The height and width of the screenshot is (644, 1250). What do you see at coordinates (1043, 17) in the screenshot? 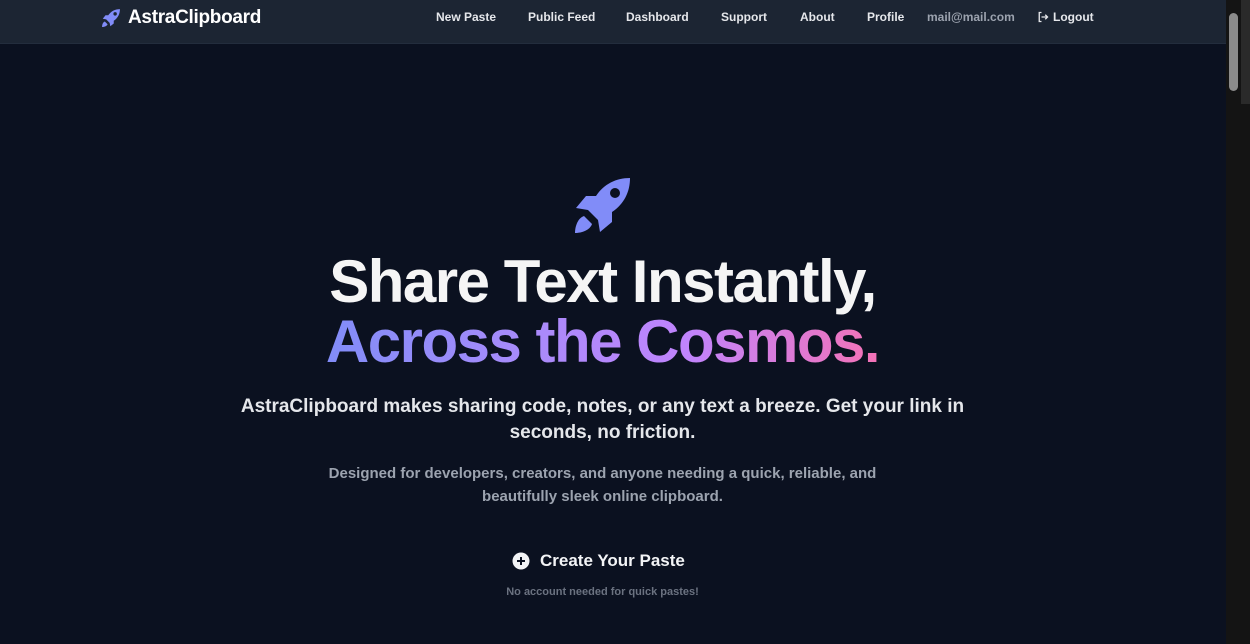
I see `logout-icon` at bounding box center [1043, 17].